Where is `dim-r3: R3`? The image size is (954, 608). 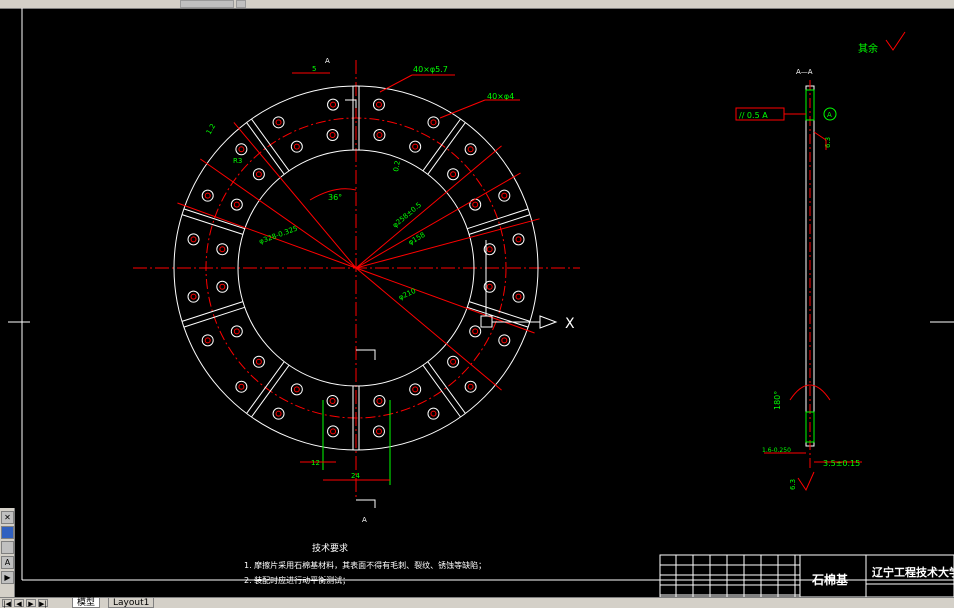 dim-r3: R3 is located at coordinates (237, 161).